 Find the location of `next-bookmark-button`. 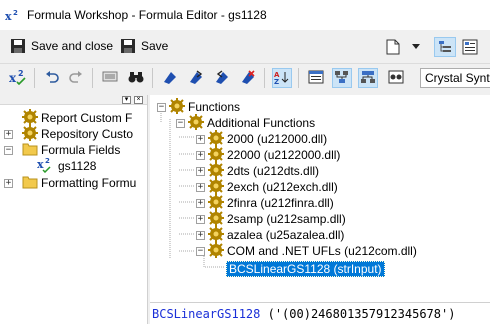

next-bookmark-button is located at coordinates (196, 78).